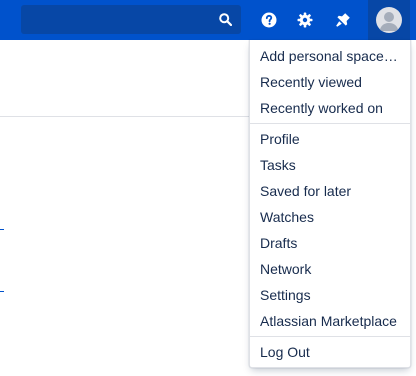 Image resolution: width=416 pixels, height=376 pixels. Describe the element at coordinates (331, 295) in the screenshot. I see `menu-item-settings: Settings` at that location.